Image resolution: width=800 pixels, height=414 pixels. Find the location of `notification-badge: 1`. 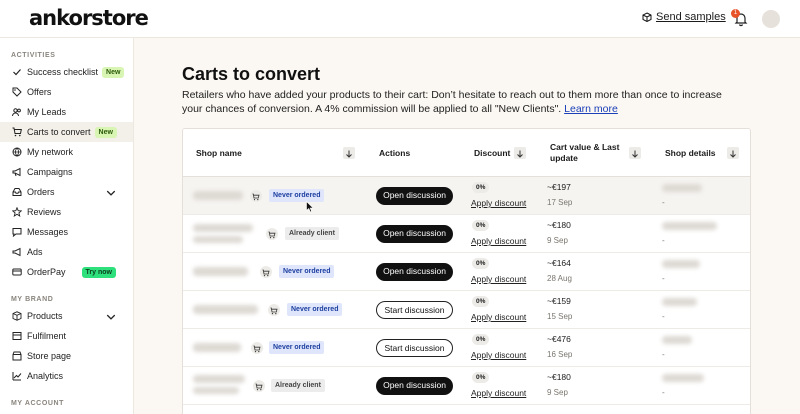

notification-badge: 1 is located at coordinates (735, 13).